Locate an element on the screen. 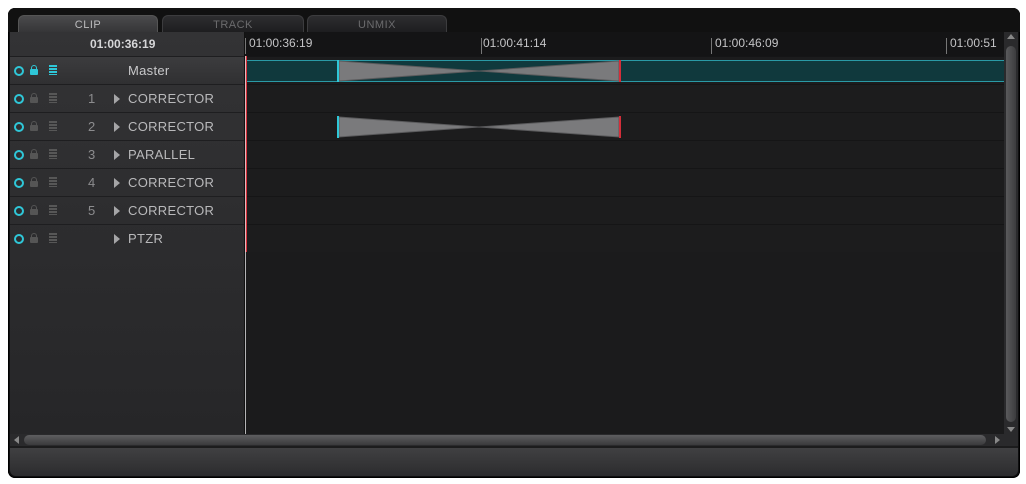 The height and width of the screenshot is (484, 1026). horizontal-scrollbar is located at coordinates (514, 440).